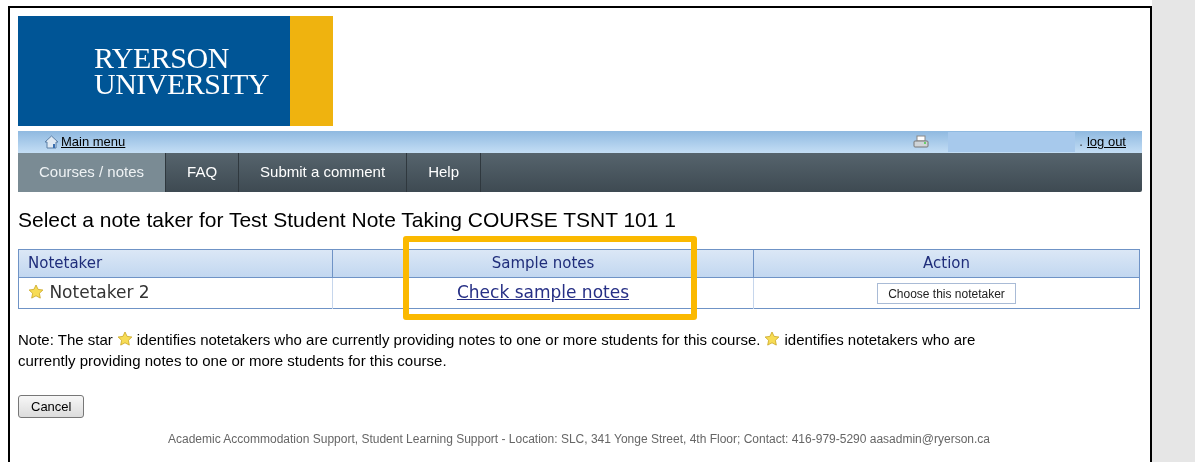 Image resolution: width=1195 pixels, height=462 pixels. Describe the element at coordinates (162, 58) in the screenshot. I see `logo-text: RYERSON` at that location.